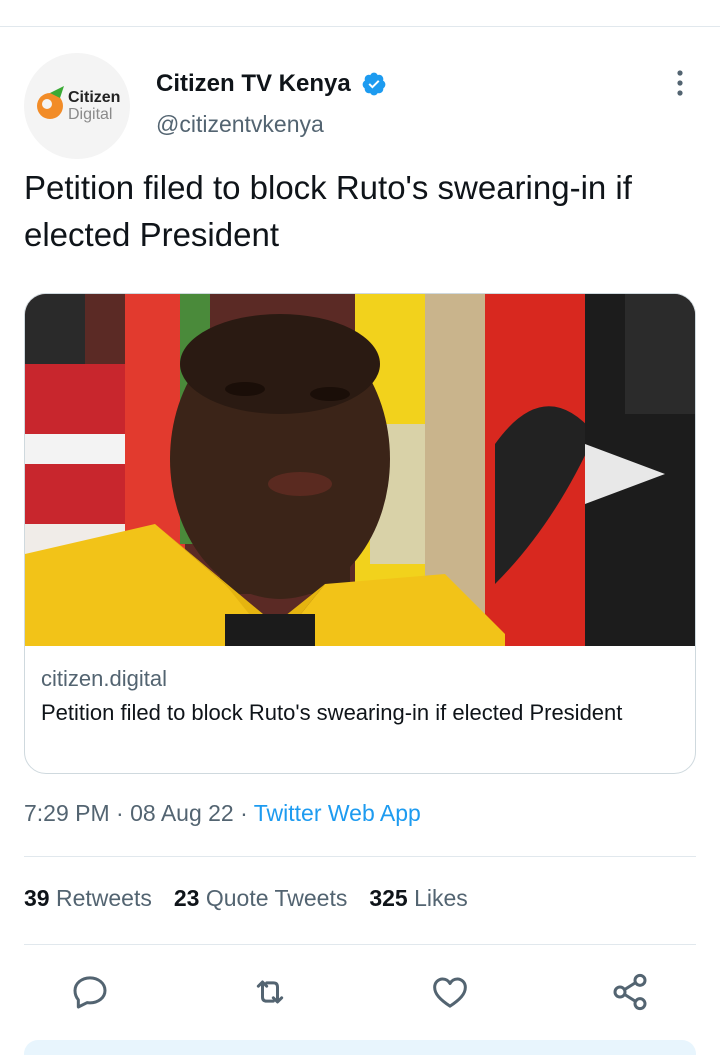 This screenshot has height=1055, width=720. I want to click on avatar-line2: Digital, so click(90, 114).